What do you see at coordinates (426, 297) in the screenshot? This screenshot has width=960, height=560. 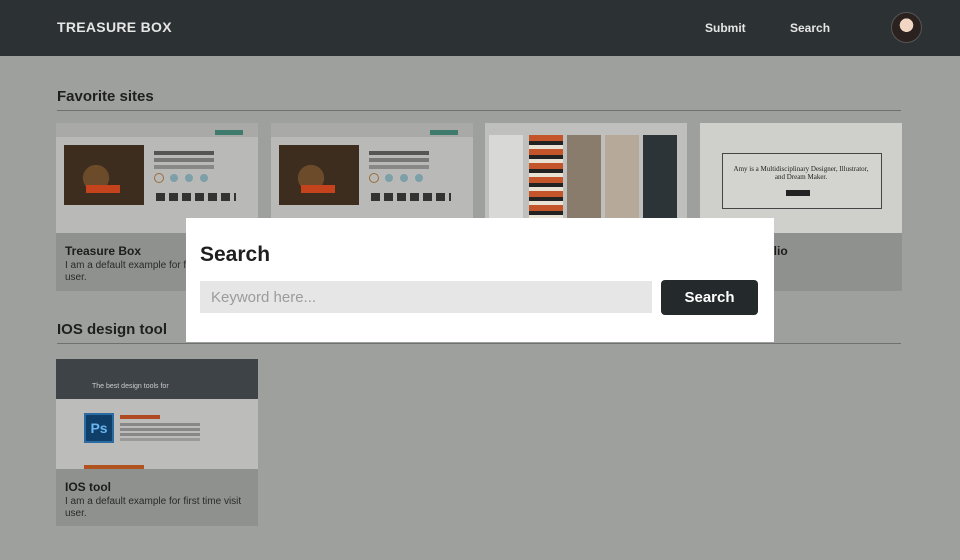 I see `search-input` at bounding box center [426, 297].